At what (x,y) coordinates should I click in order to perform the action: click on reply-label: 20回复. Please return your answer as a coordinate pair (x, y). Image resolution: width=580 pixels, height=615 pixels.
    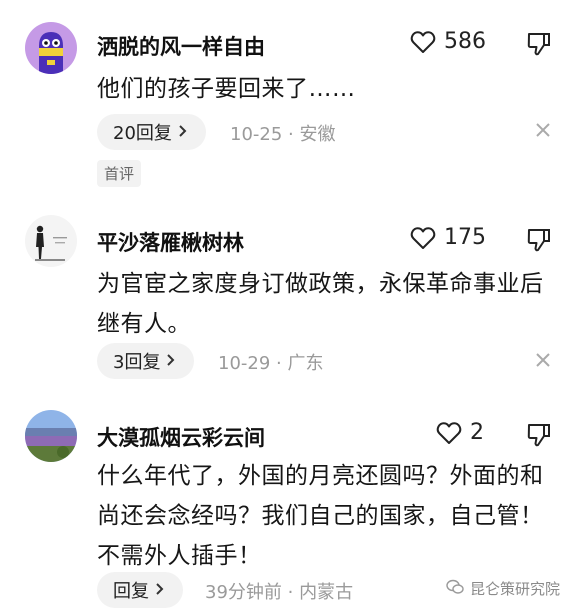
    Looking at the image, I should click on (142, 133).